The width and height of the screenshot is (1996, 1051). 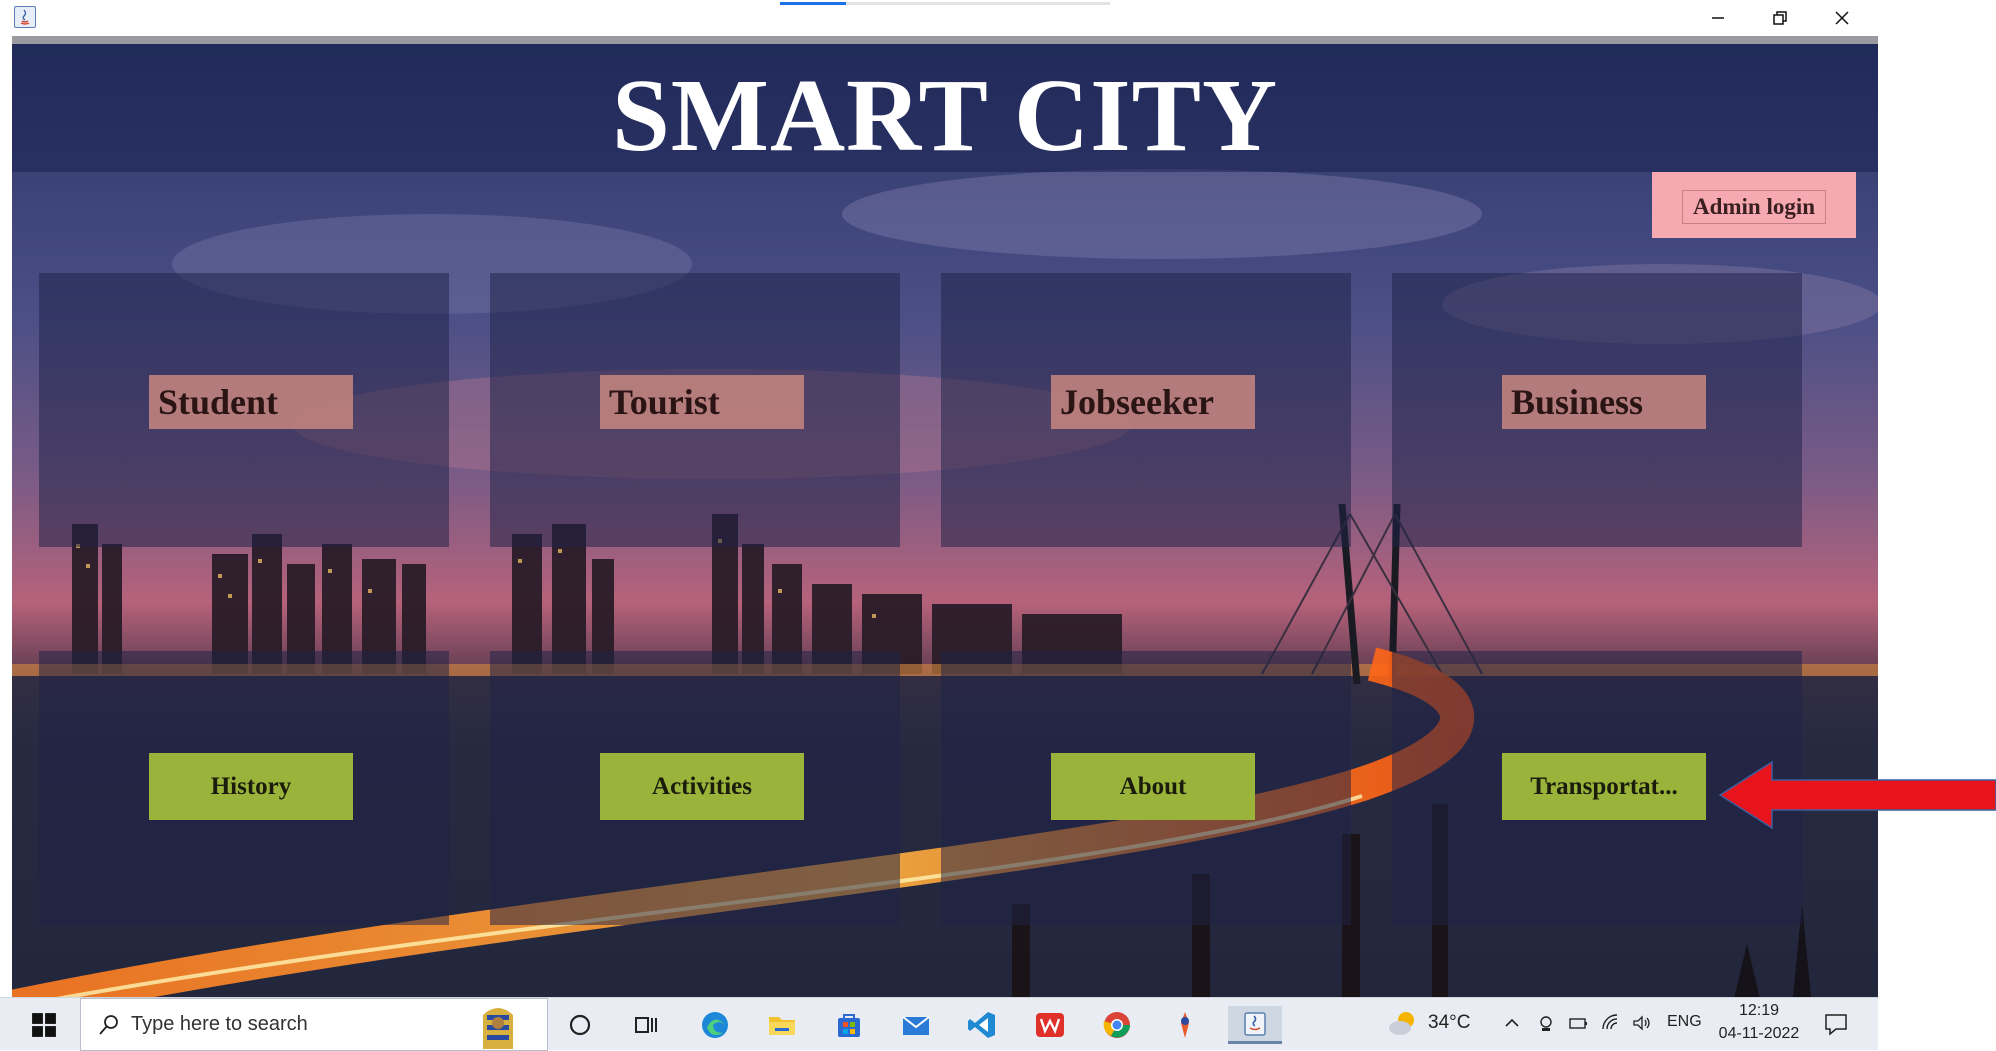 What do you see at coordinates (1153, 402) in the screenshot?
I see `jobseeker-button: Jobseeker` at bounding box center [1153, 402].